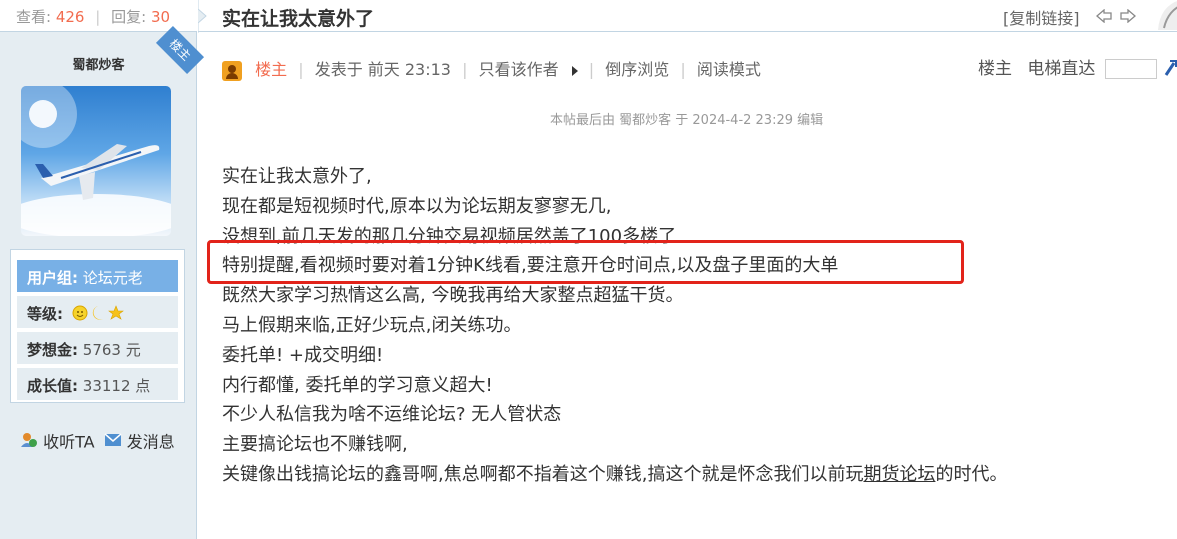 This screenshot has width=1177, height=539. What do you see at coordinates (729, 69) in the screenshot?
I see `read-mode-link: 阅读模式` at bounding box center [729, 69].